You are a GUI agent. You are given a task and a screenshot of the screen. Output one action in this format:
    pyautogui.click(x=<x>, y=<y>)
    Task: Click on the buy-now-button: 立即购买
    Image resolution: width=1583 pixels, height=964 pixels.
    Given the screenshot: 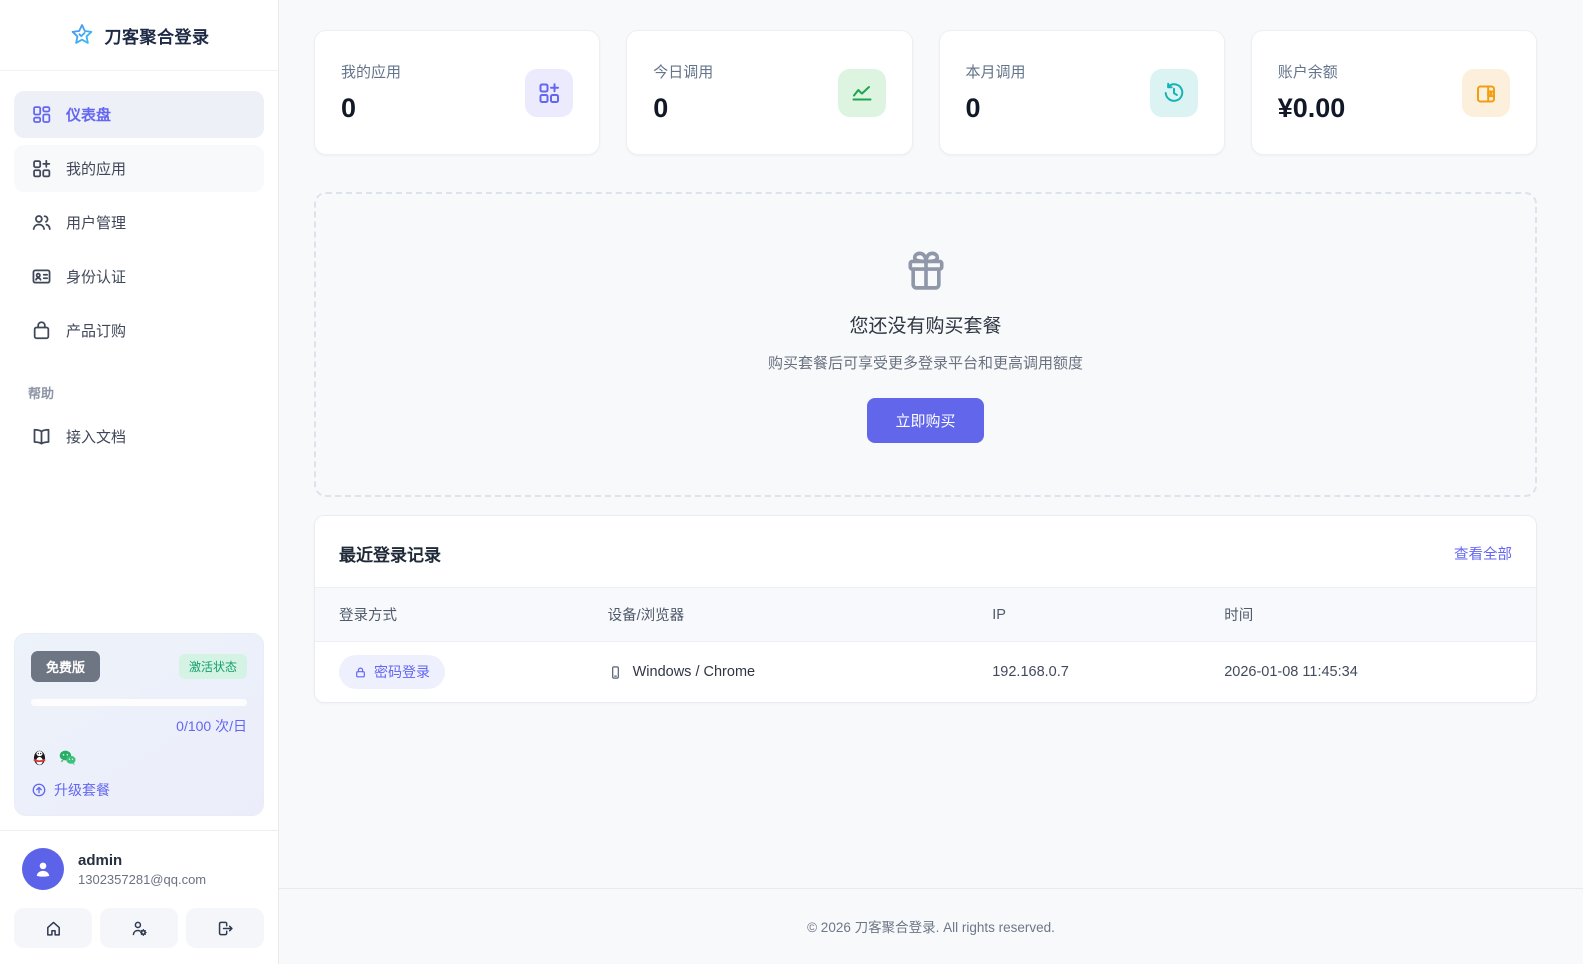 What is the action you would take?
    pyautogui.click(x=925, y=420)
    